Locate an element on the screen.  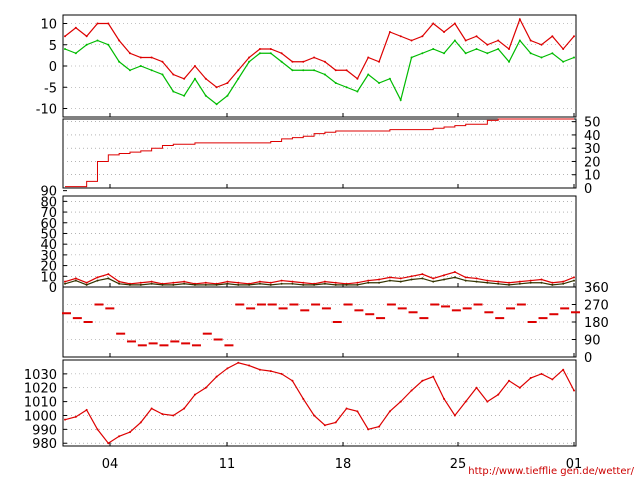
y-tick-label: 10 is located at coordinates (48, 25).